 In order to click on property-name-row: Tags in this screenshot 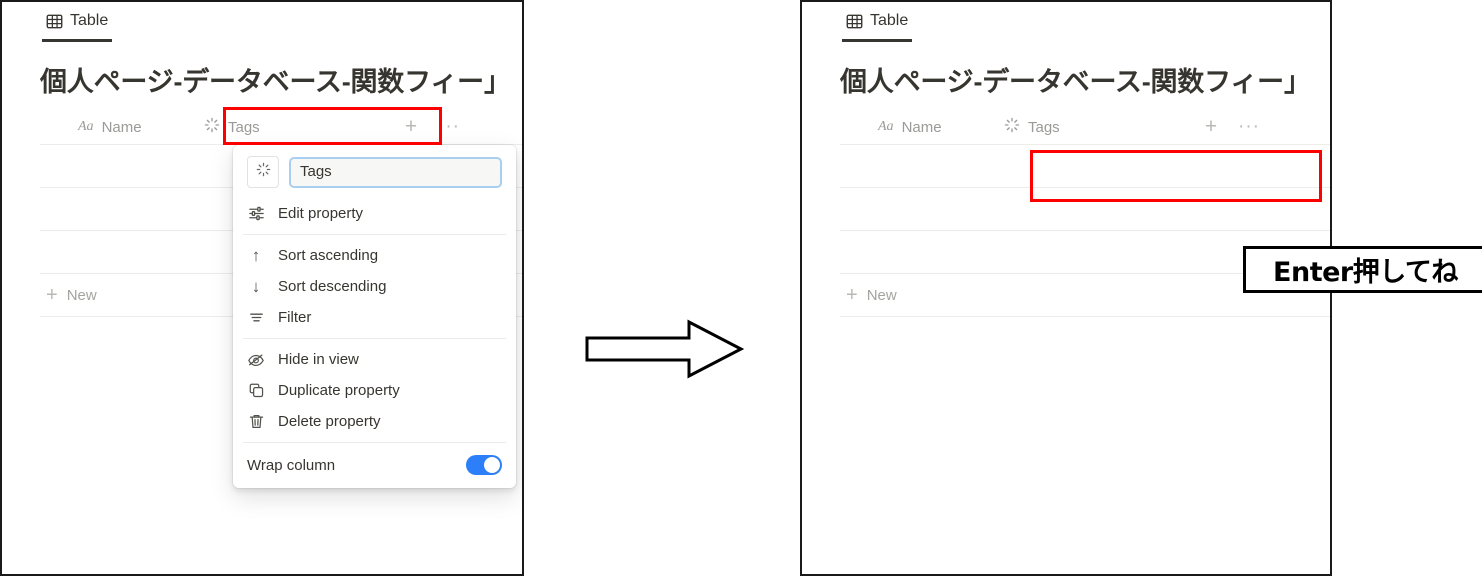, I will do `click(374, 175)`.